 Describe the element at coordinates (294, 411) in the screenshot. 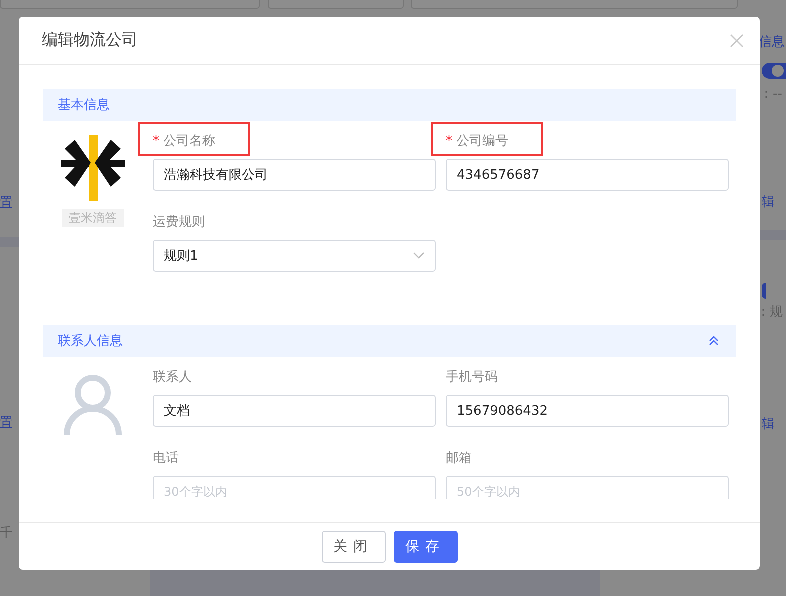

I see `input-field: 文档` at that location.